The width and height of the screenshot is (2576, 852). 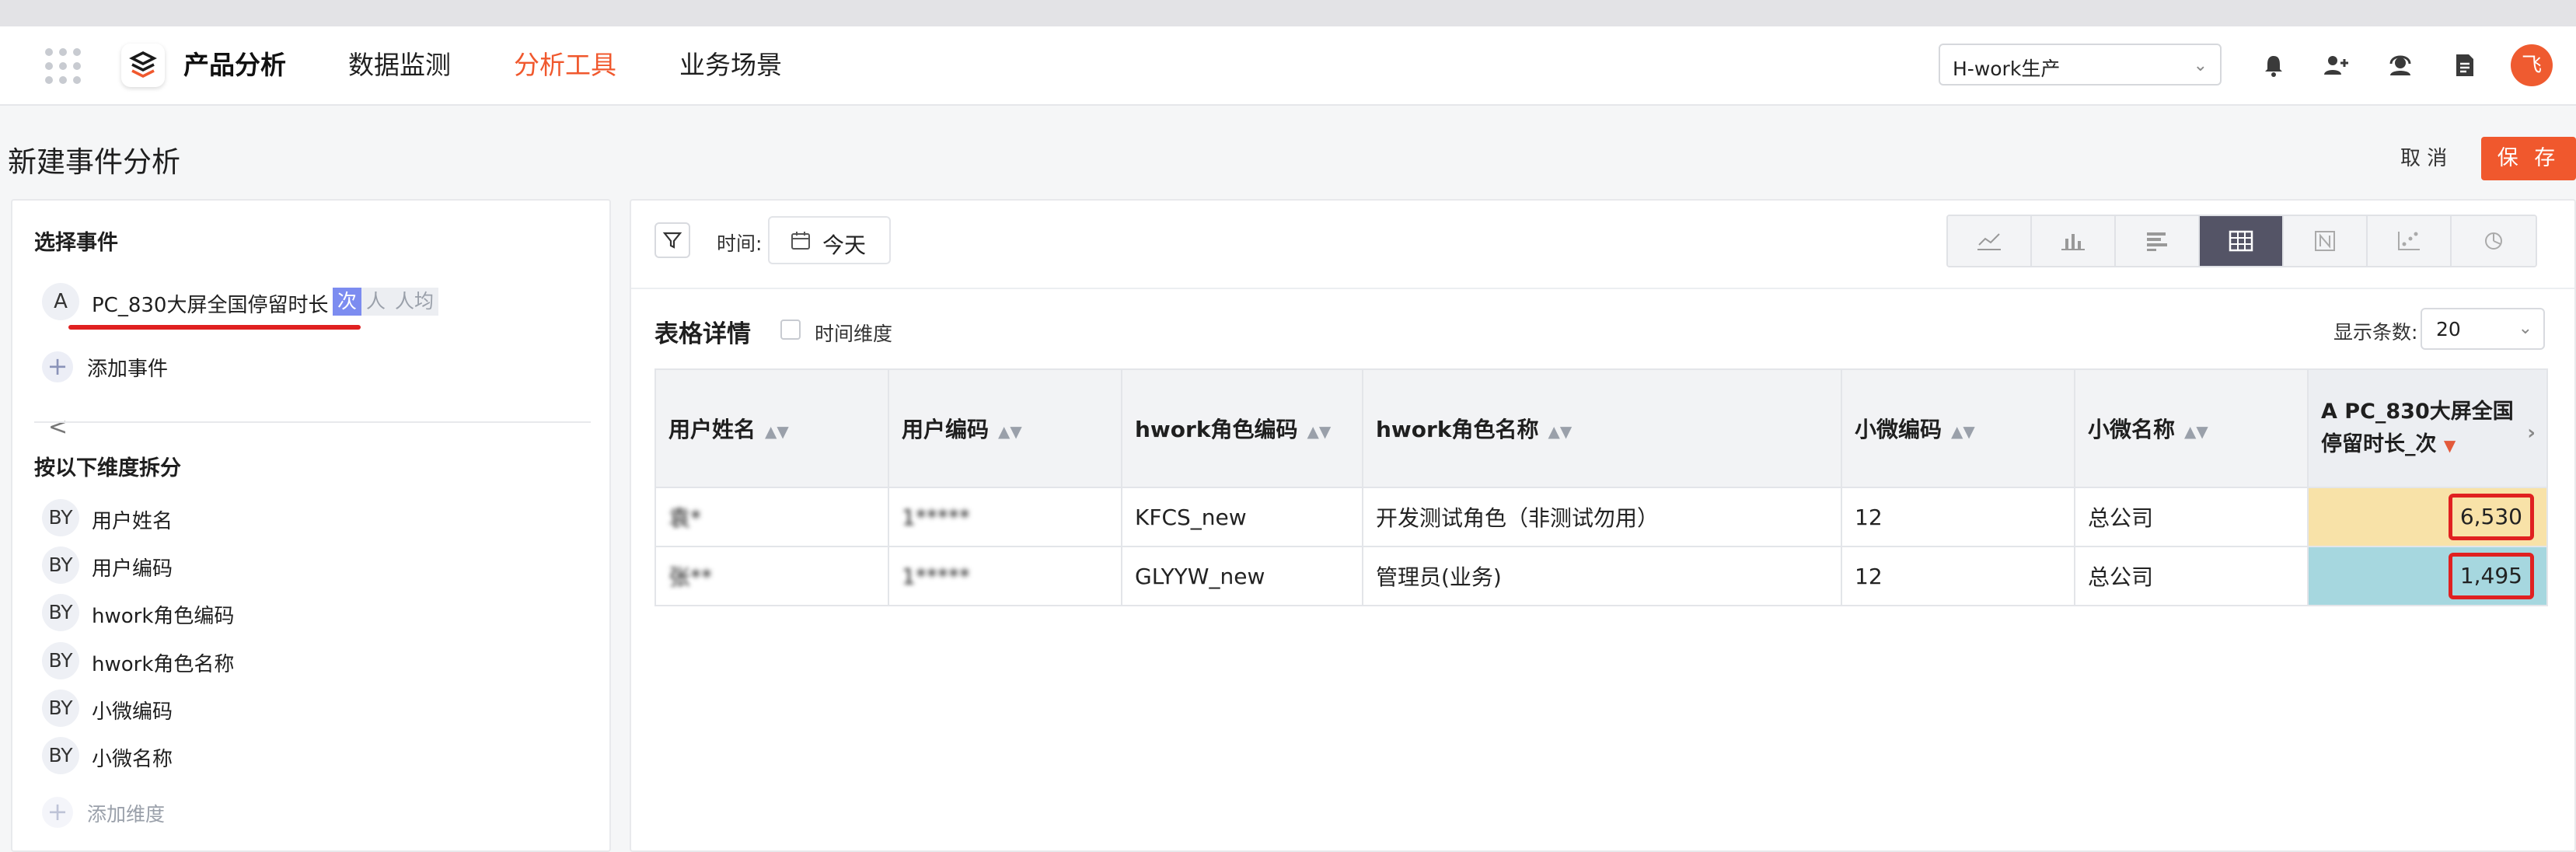 I want to click on rows-per-page-label: 显示条数:, so click(x=2375, y=332).